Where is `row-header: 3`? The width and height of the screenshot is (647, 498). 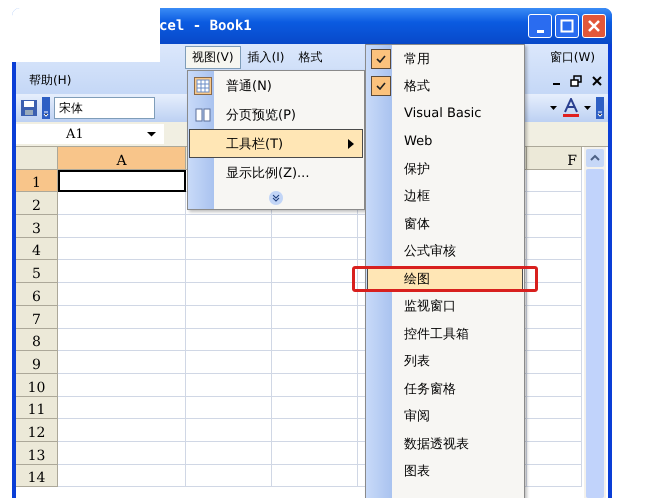 row-header: 3 is located at coordinates (37, 226).